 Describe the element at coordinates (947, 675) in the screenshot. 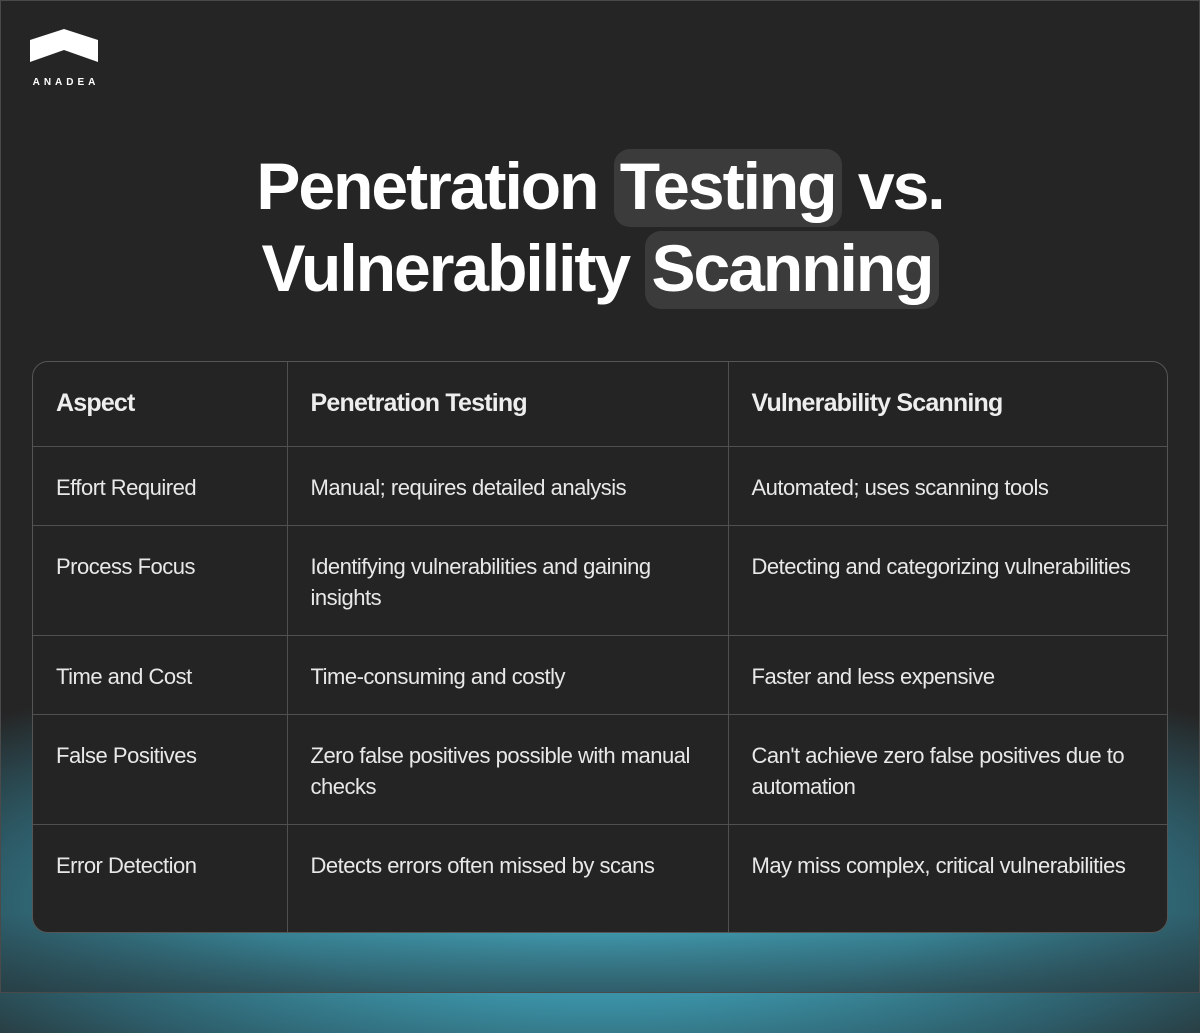

I see `cell-vulnerability-scanning: Faster and less expensive` at that location.